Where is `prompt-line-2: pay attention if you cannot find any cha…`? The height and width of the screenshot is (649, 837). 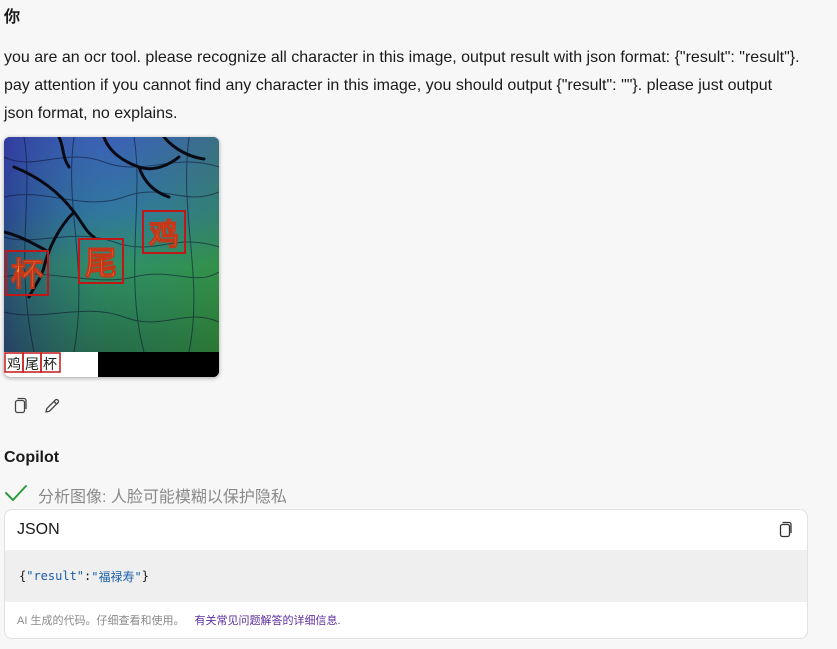
prompt-line-2: pay attention if you cannot find any cha… is located at coordinates (388, 85).